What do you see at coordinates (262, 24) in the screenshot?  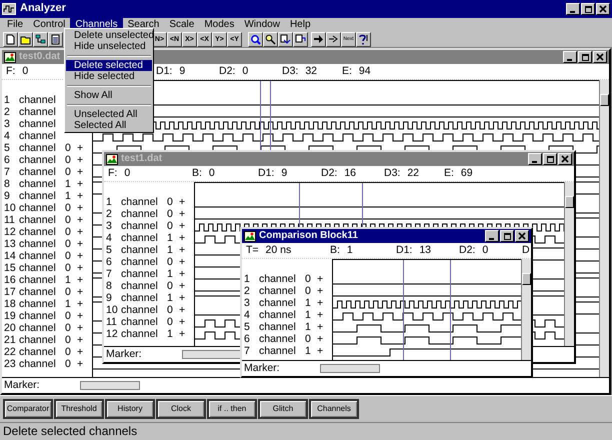 I see `menu-item: Window` at bounding box center [262, 24].